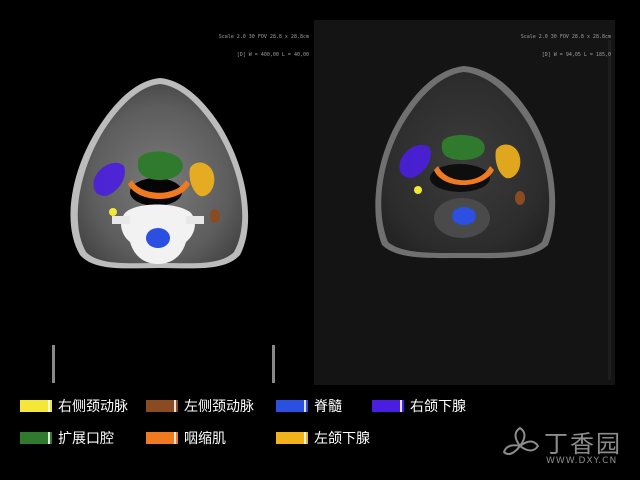 The height and width of the screenshot is (480, 640). Describe the element at coordinates (463, 147) in the screenshot. I see `mr-dilated-oral-cavity` at that location.